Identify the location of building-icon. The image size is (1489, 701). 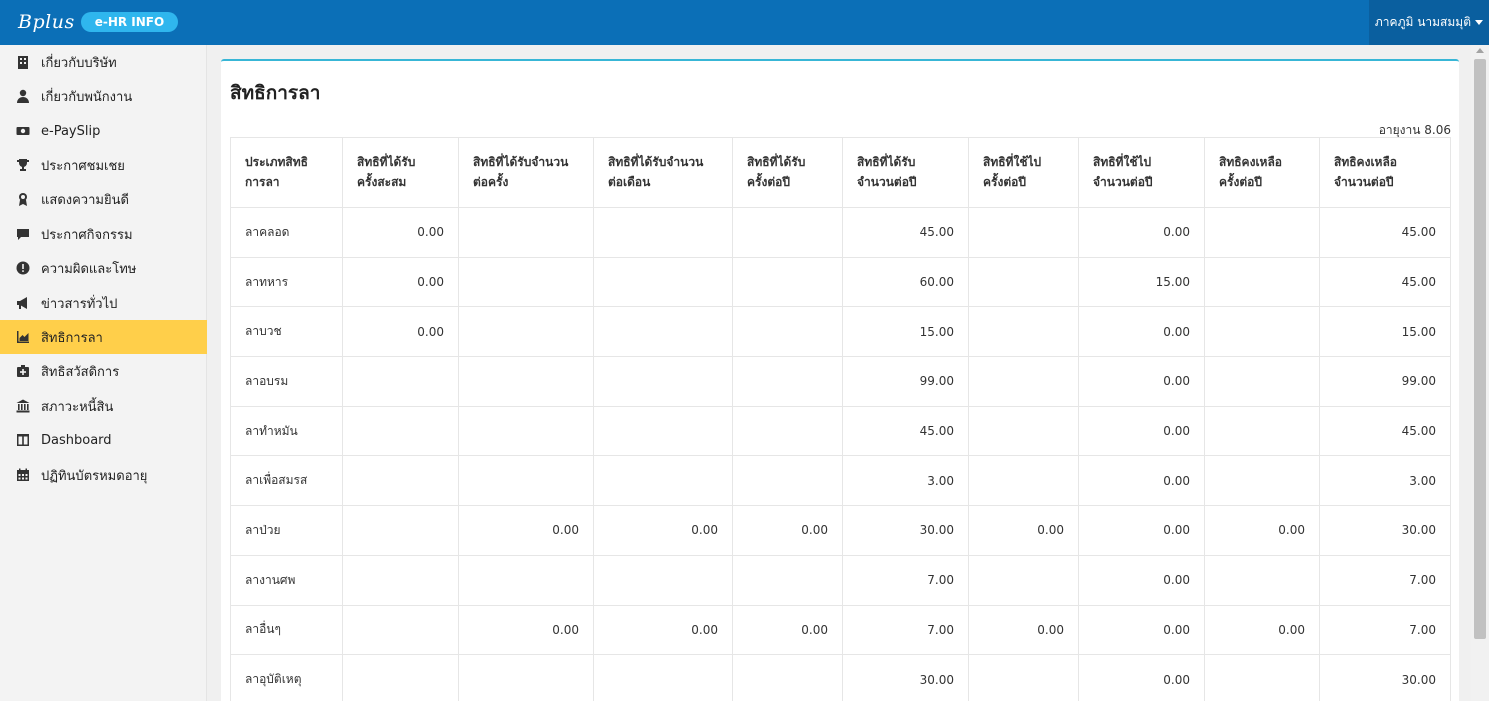
(23, 62).